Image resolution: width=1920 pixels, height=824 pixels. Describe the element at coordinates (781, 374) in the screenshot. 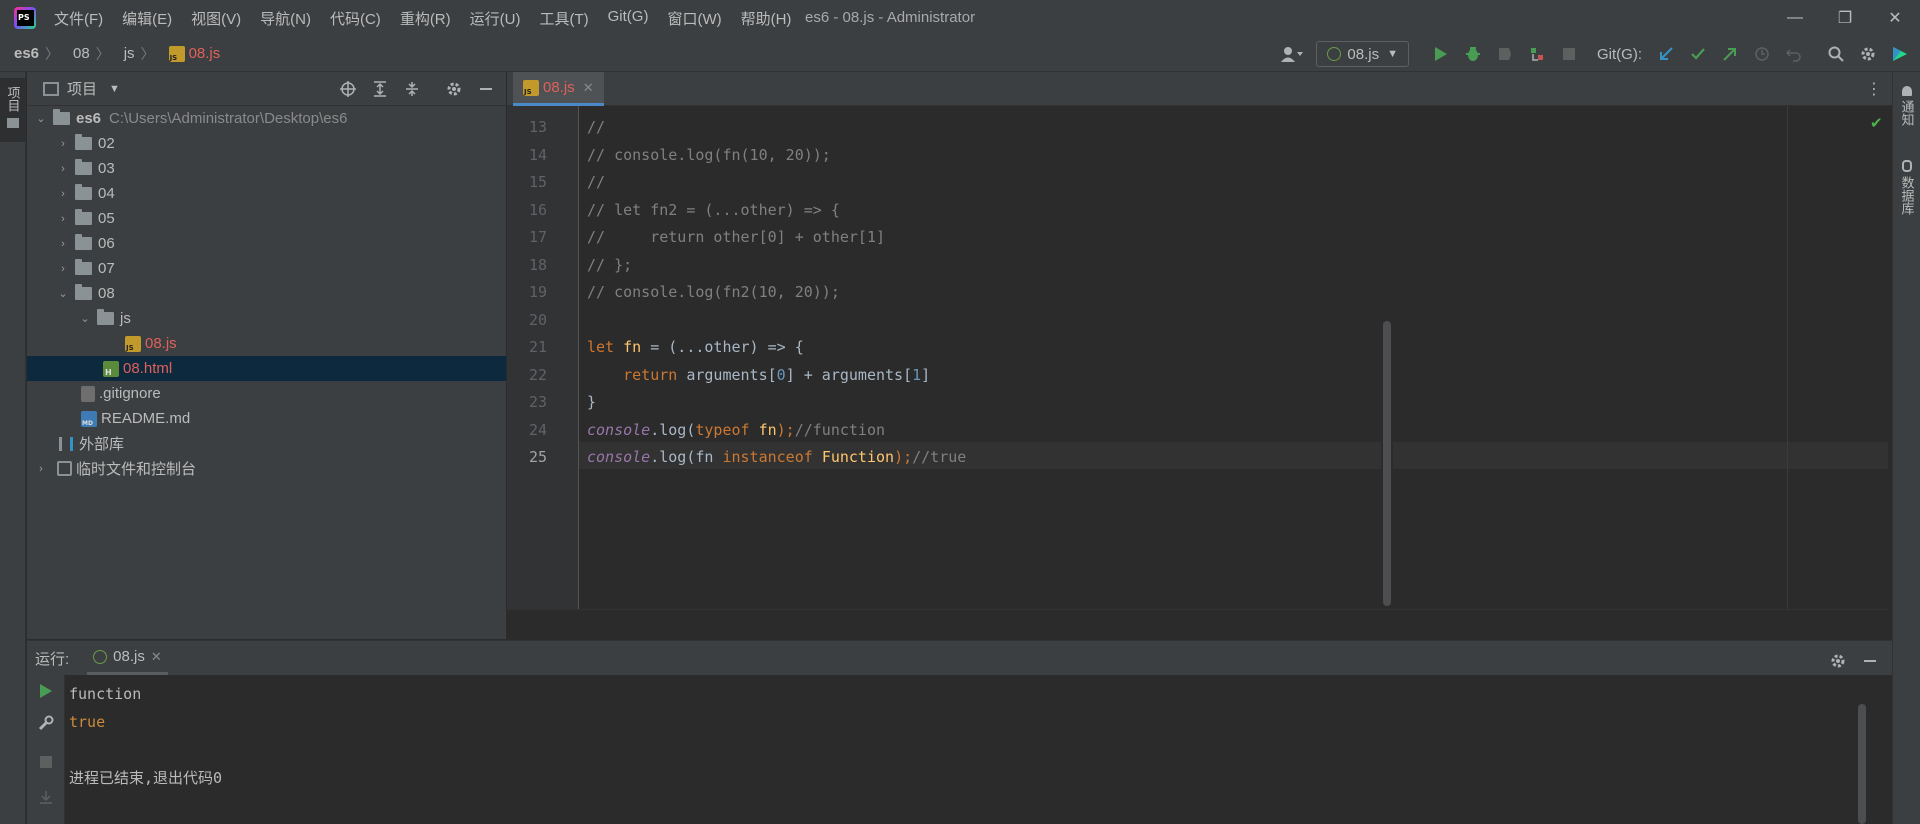

I see `code-token: 0` at that location.